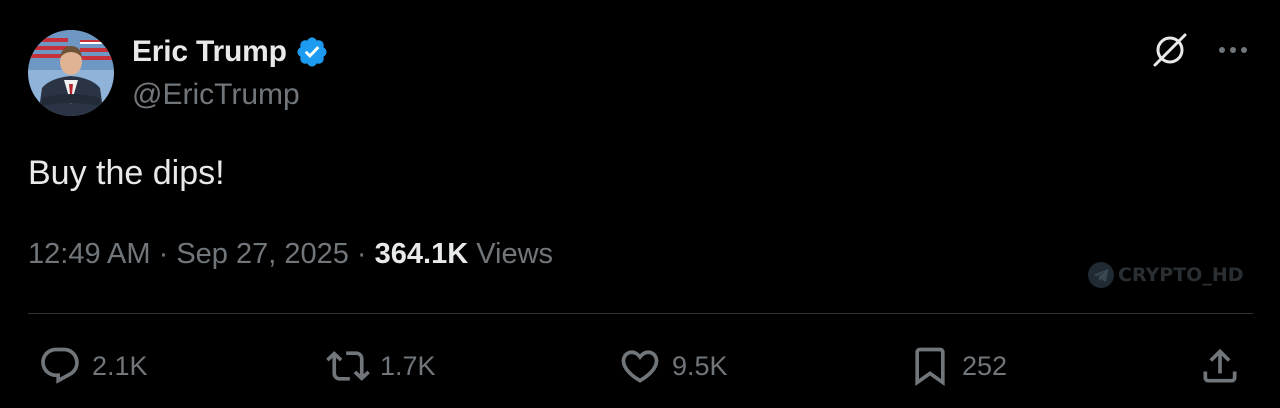 This screenshot has height=408, width=1280. I want to click on views-count: 364.1K, so click(421, 254).